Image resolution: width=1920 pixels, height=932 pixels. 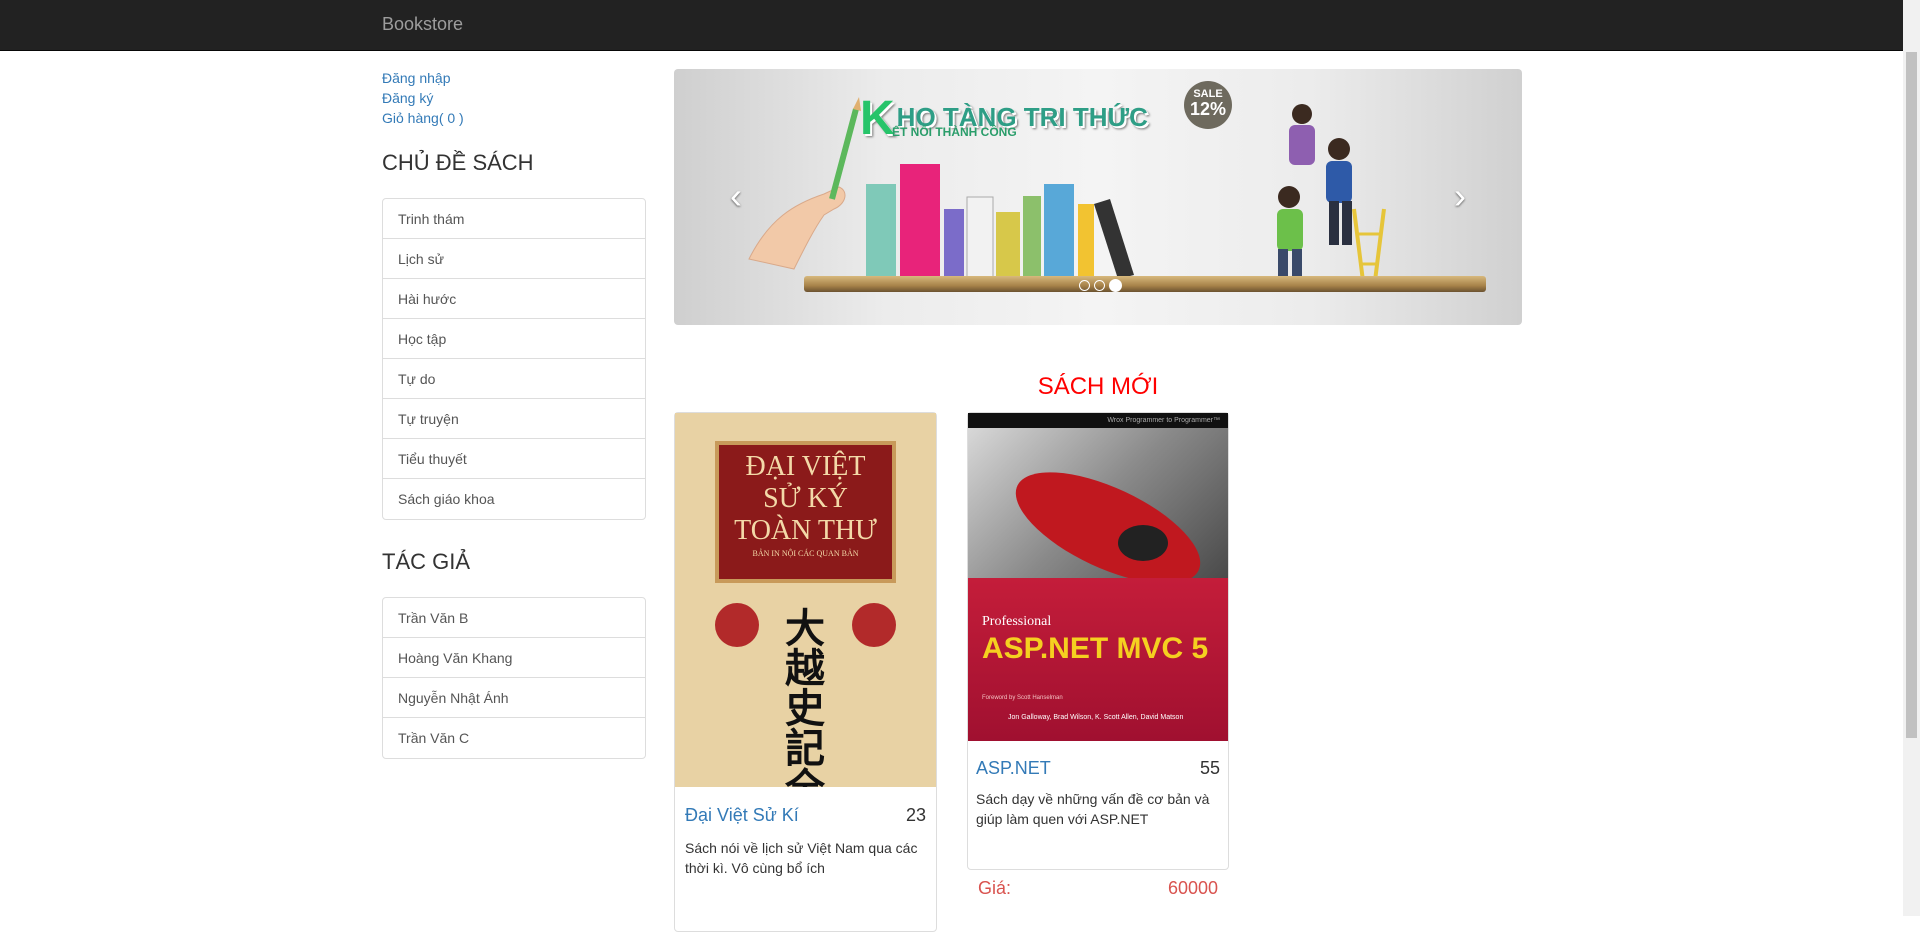 I want to click on banner-title-k: K, so click(x=877, y=118).